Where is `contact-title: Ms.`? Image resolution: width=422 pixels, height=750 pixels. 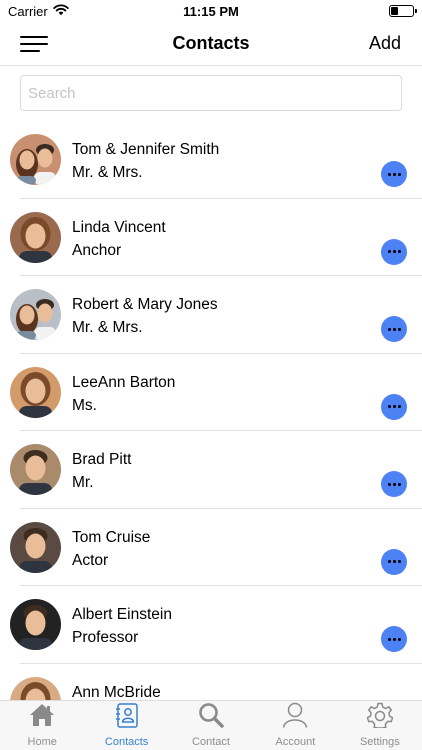
contact-title: Ms. is located at coordinates (84, 405).